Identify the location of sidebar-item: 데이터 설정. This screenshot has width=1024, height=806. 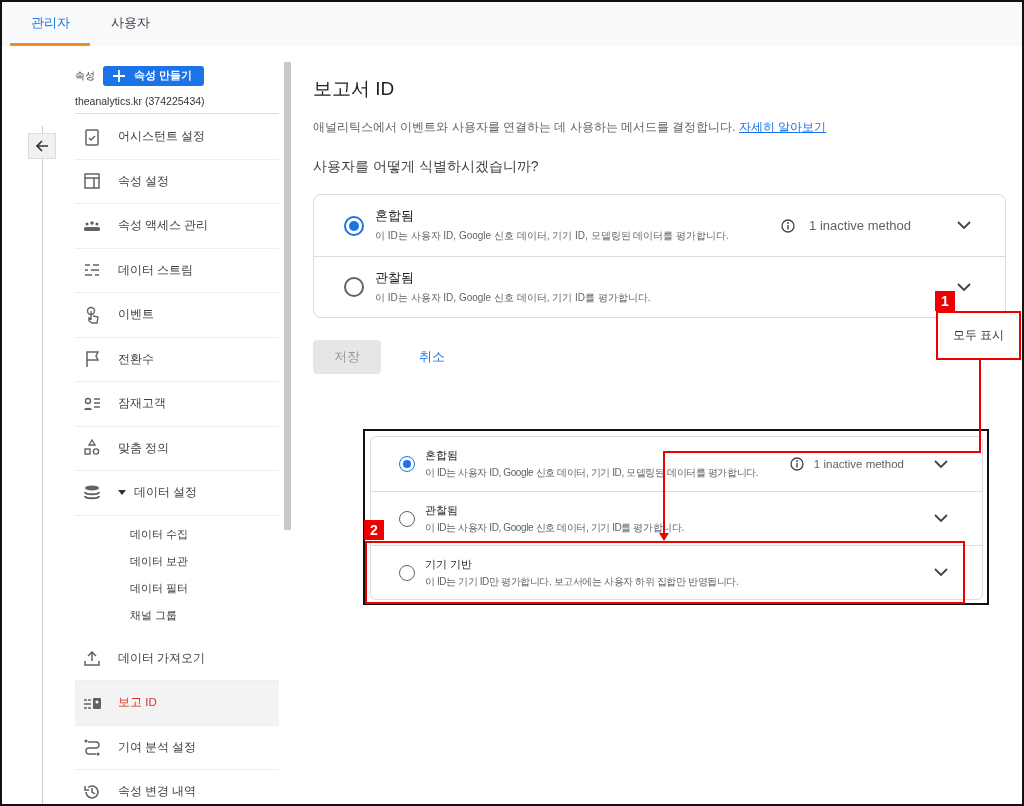
(177, 493).